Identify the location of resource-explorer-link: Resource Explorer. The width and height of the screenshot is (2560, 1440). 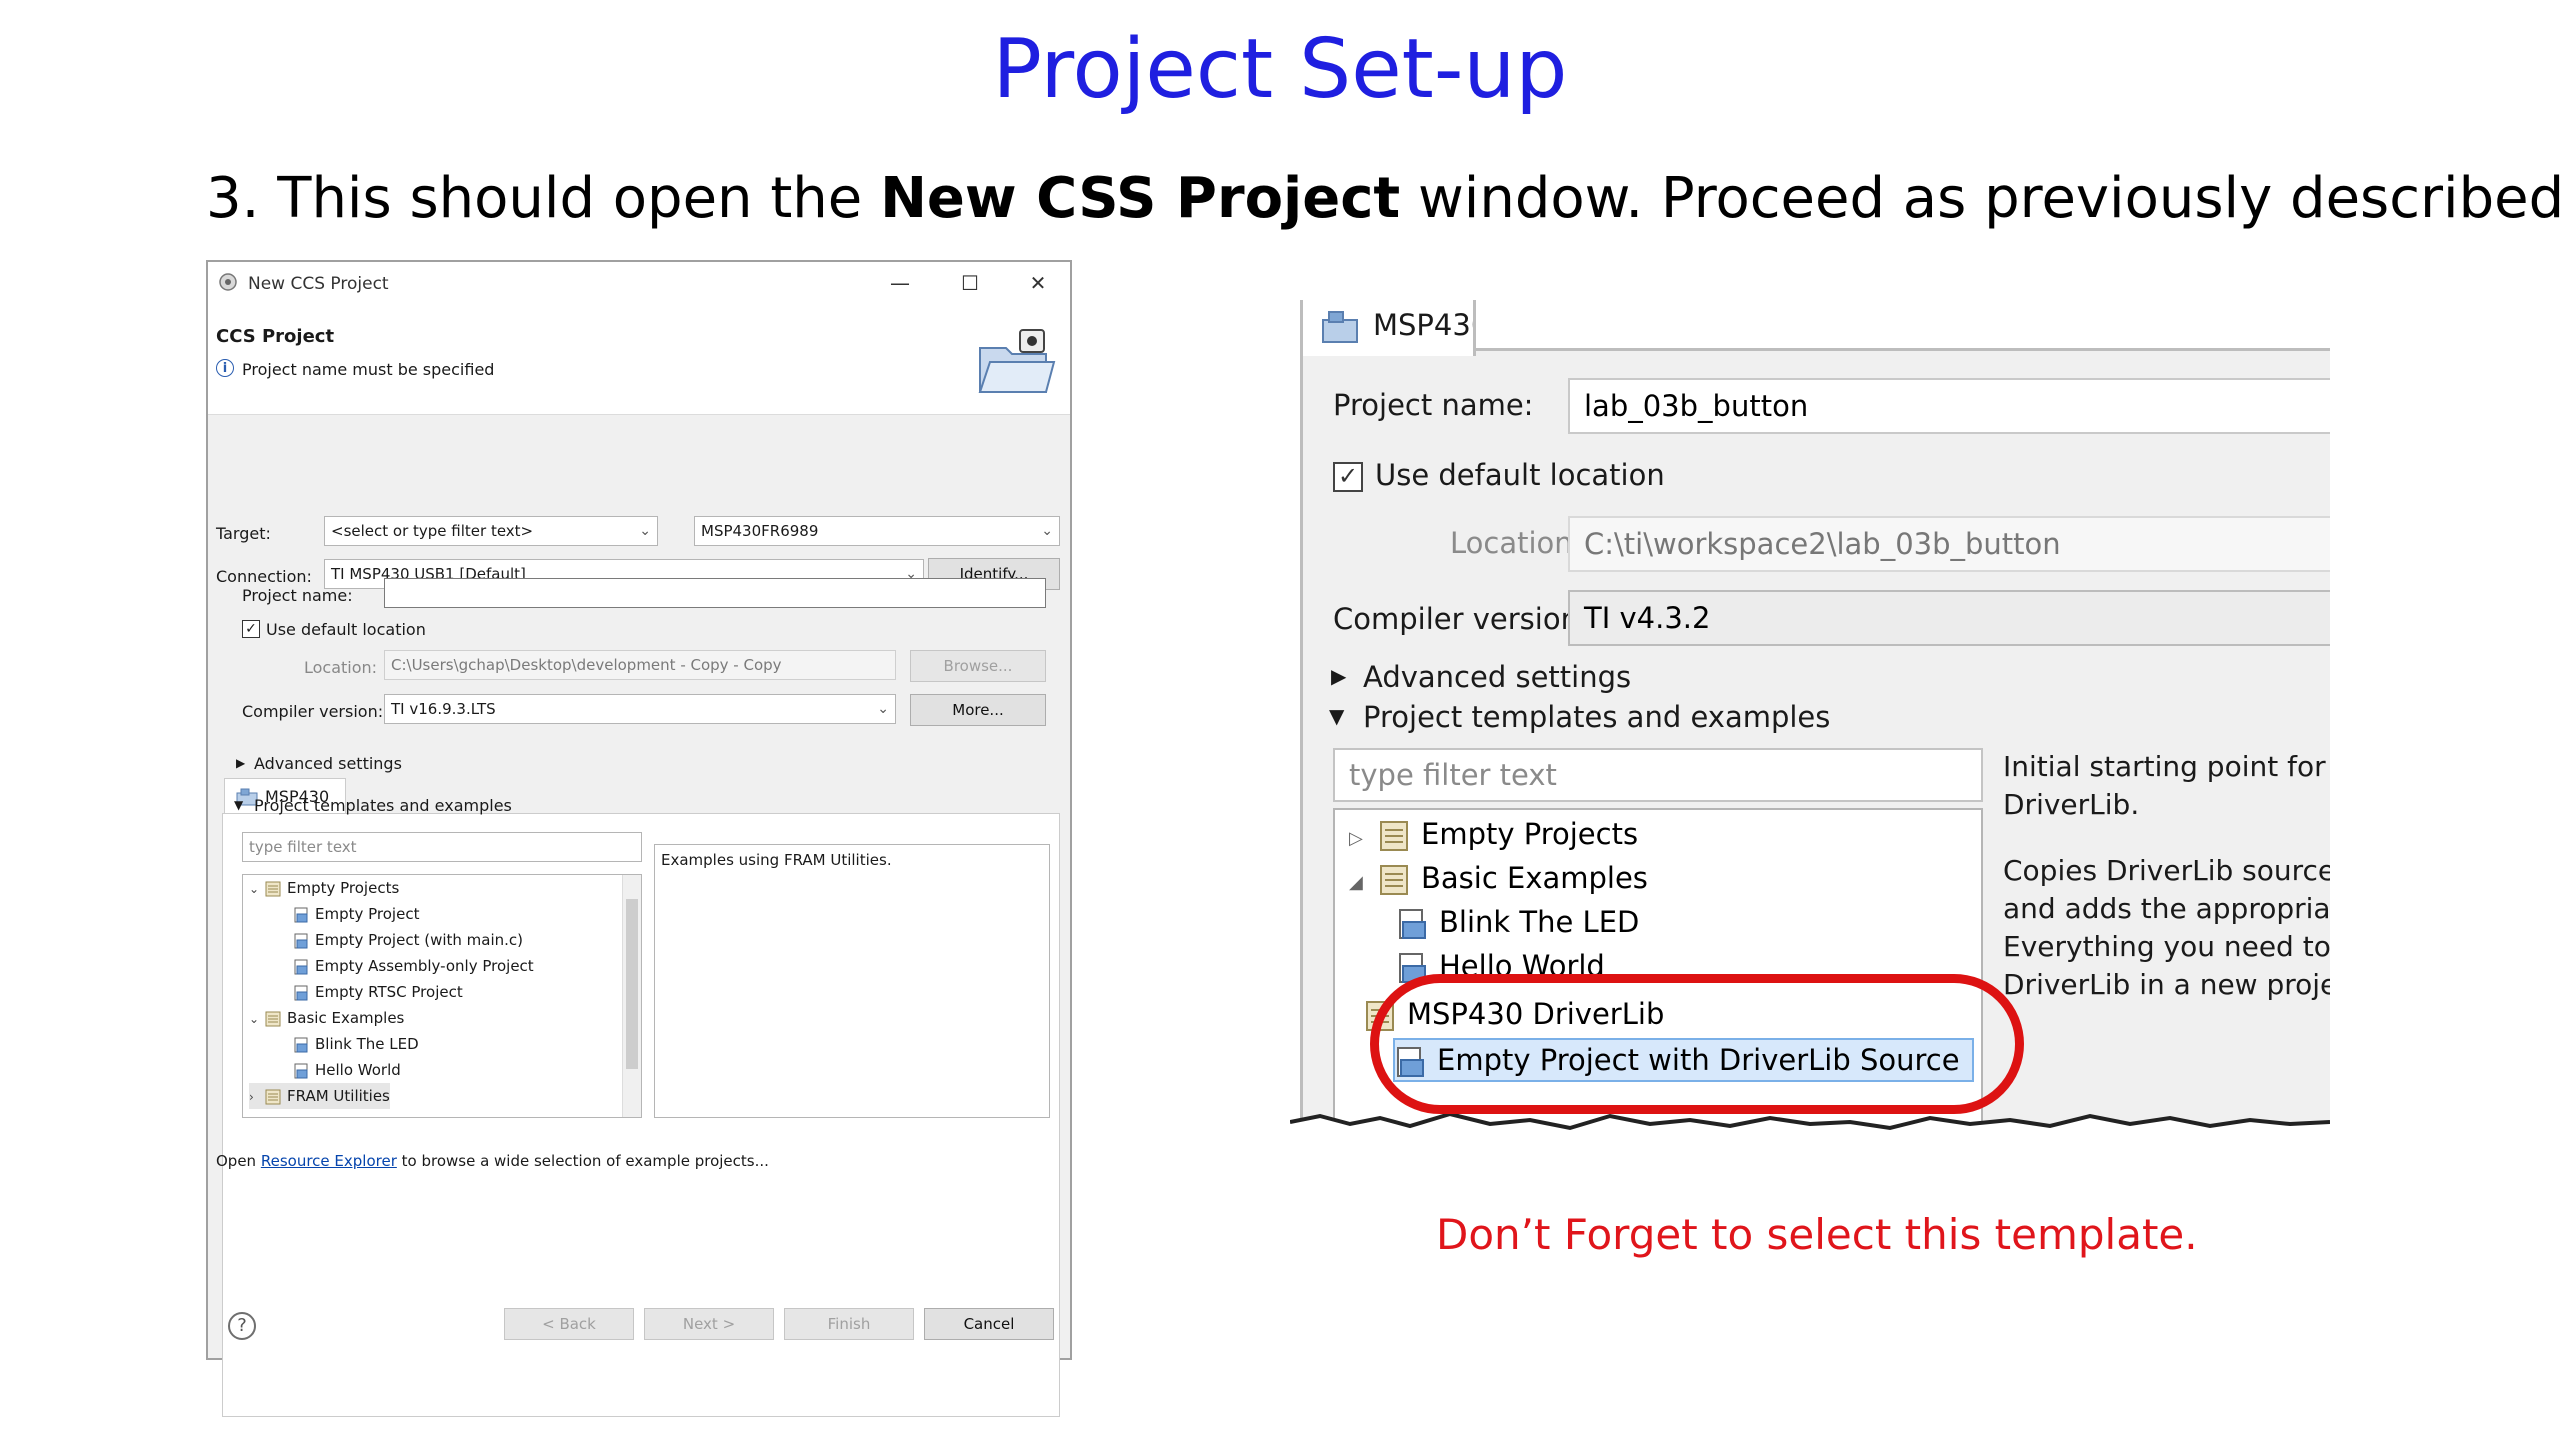
(329, 1161).